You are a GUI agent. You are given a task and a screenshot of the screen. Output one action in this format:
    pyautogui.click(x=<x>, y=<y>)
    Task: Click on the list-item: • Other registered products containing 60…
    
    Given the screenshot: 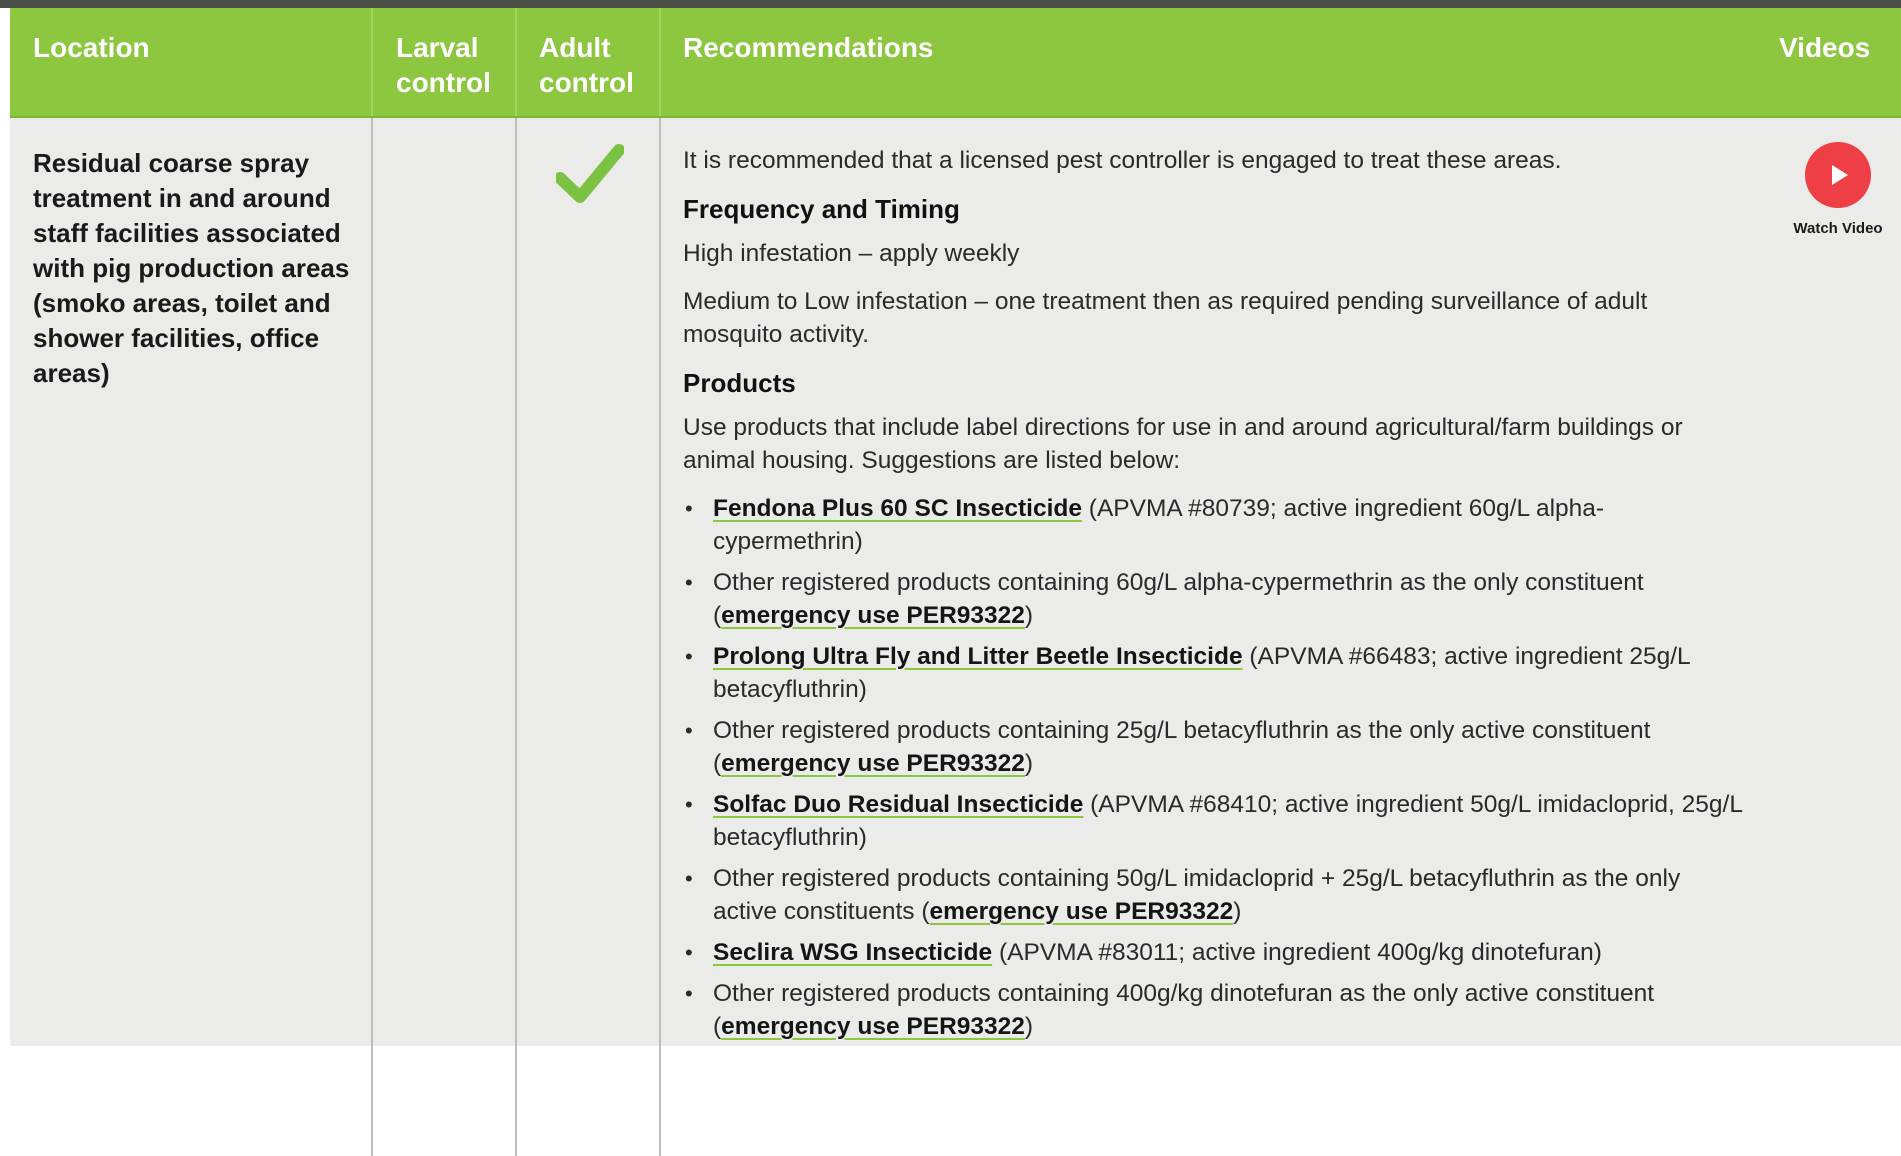 What is the action you would take?
    pyautogui.click(x=1164, y=599)
    